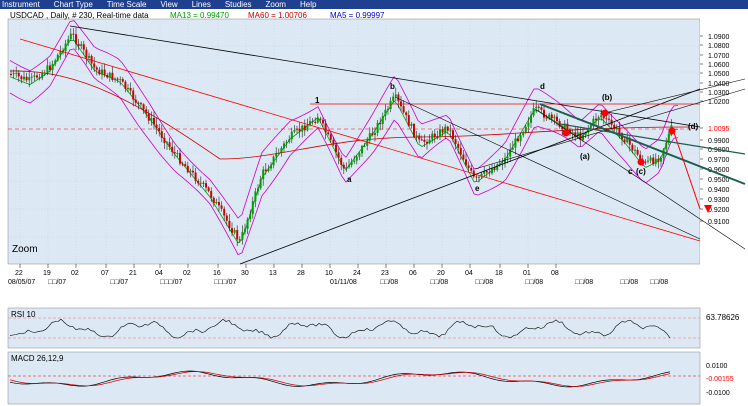 The width and height of the screenshot is (748, 406). I want to click on menu-item-help: Help, so click(308, 4).